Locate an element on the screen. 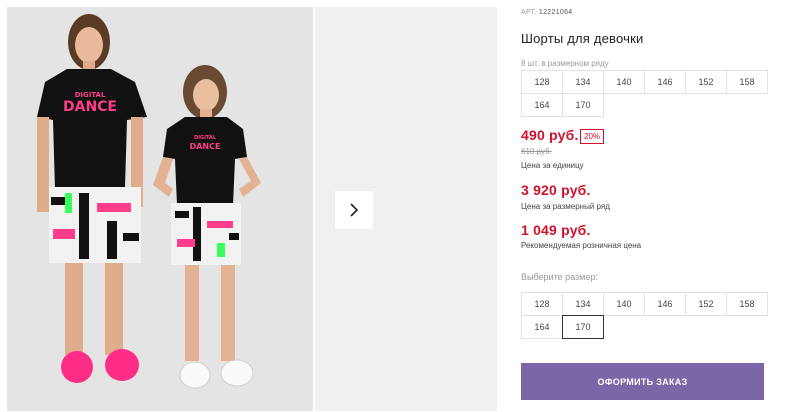 Image resolution: width=800 pixels, height=412 pixels. size-option-128: 128 is located at coordinates (542, 304).